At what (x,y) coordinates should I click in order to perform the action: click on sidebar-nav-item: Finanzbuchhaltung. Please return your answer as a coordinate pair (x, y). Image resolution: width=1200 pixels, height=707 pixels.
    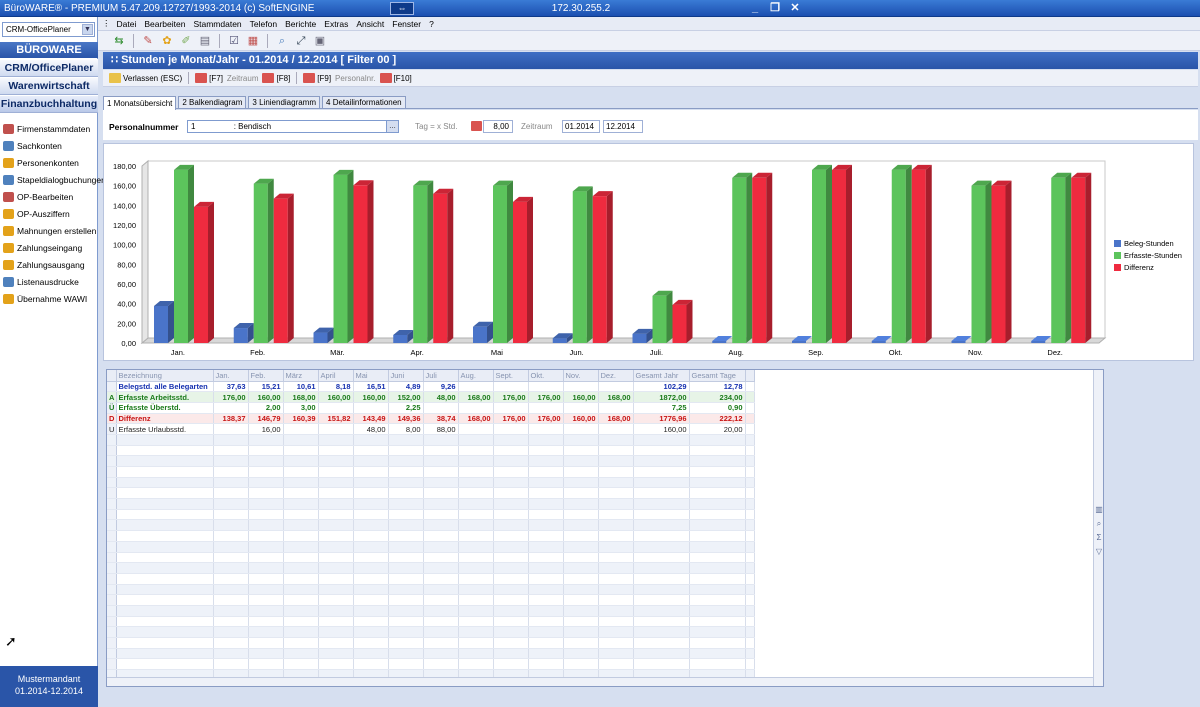
    Looking at the image, I should click on (49, 104).